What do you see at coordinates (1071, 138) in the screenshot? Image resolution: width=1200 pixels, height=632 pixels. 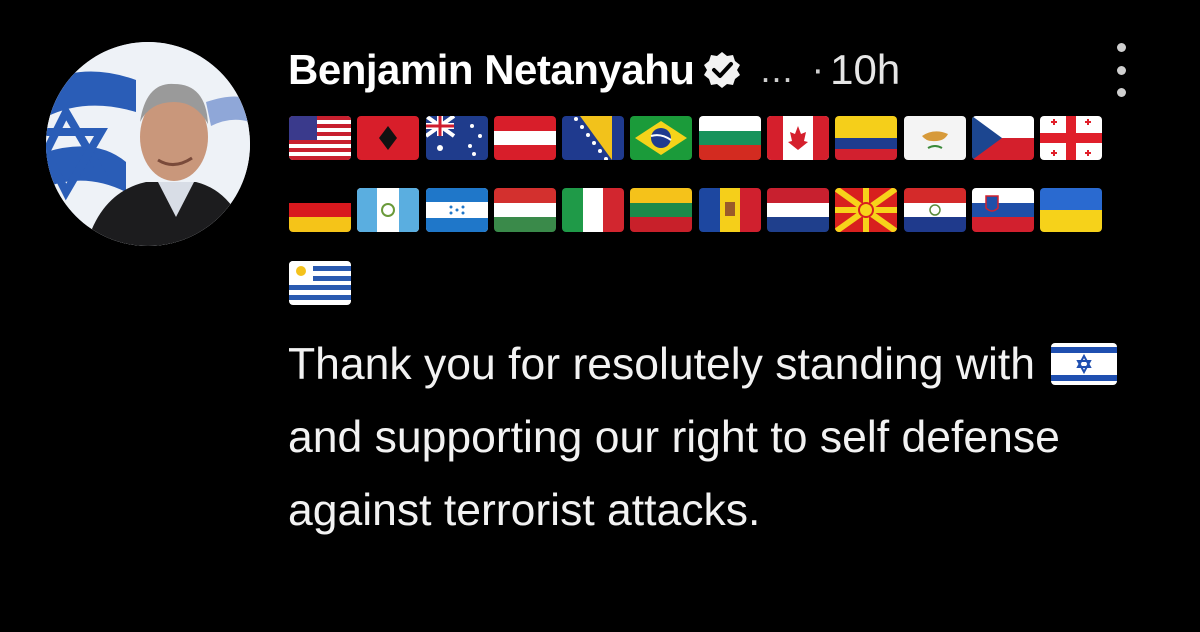 I see `georgia-flag-icon` at bounding box center [1071, 138].